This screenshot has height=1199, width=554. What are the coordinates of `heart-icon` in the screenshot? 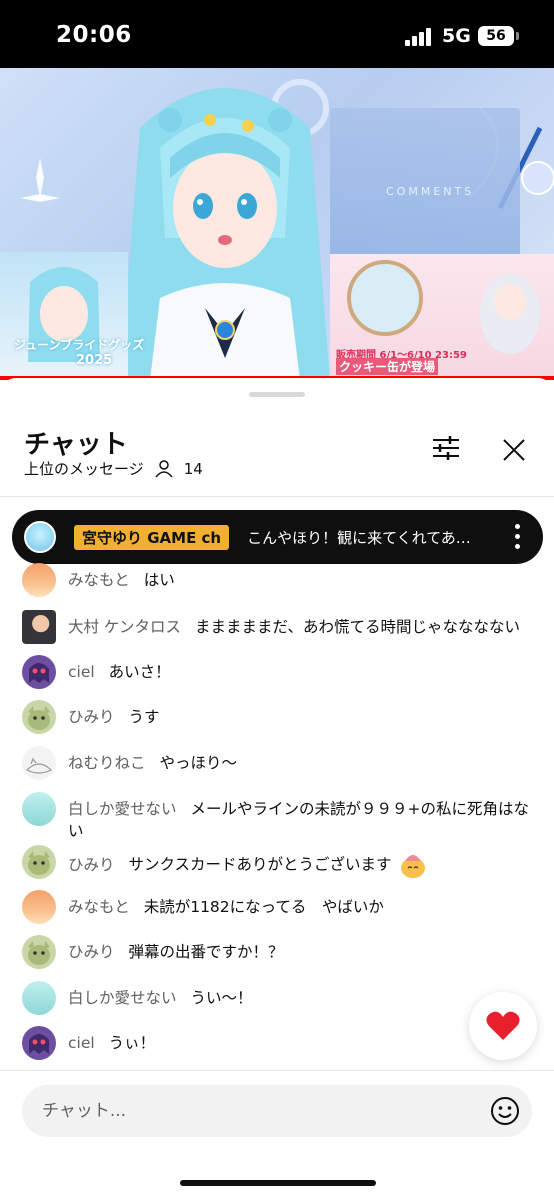 It's located at (503, 1025).